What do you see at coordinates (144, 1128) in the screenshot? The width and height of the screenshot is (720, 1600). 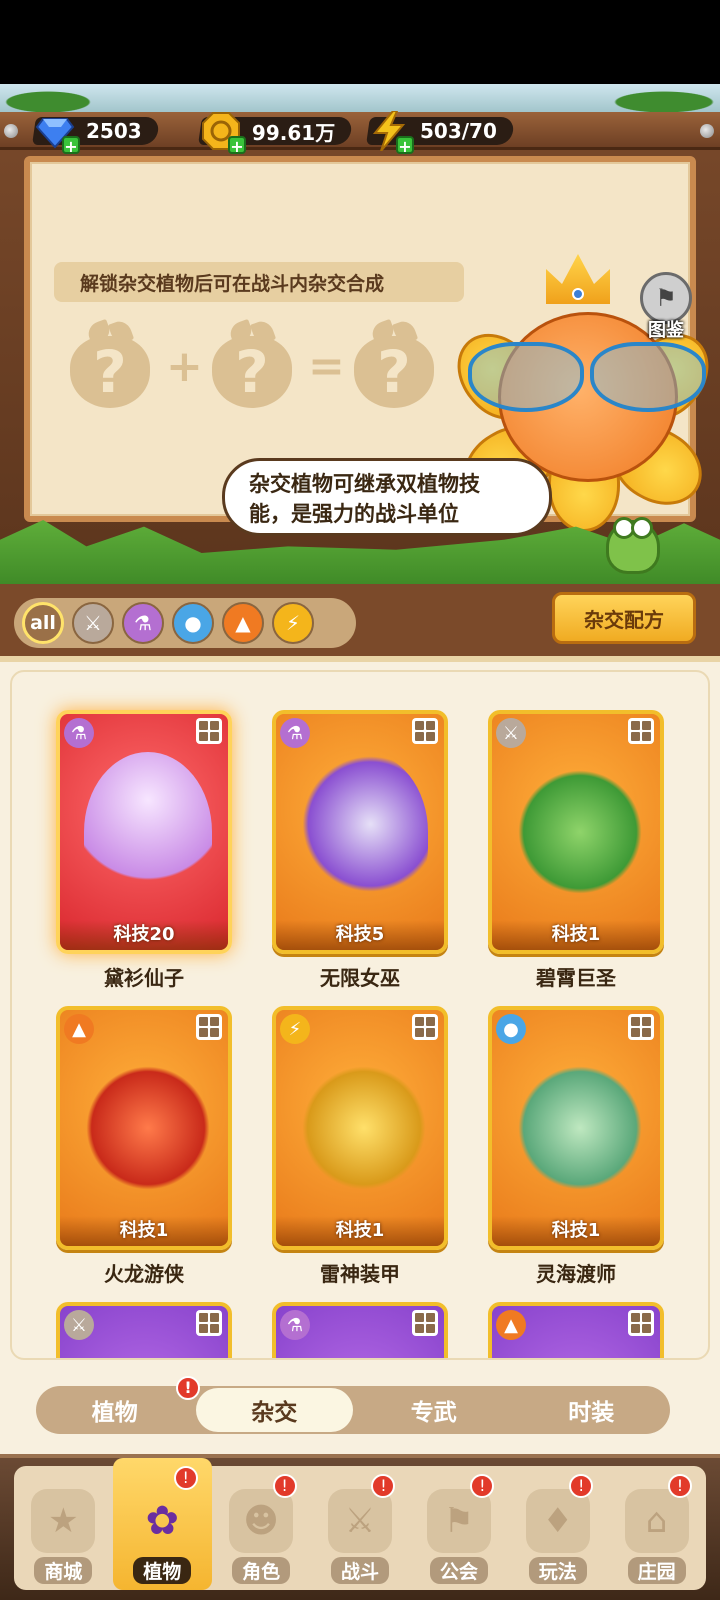 I see `plant-card: ▲ 科技1` at bounding box center [144, 1128].